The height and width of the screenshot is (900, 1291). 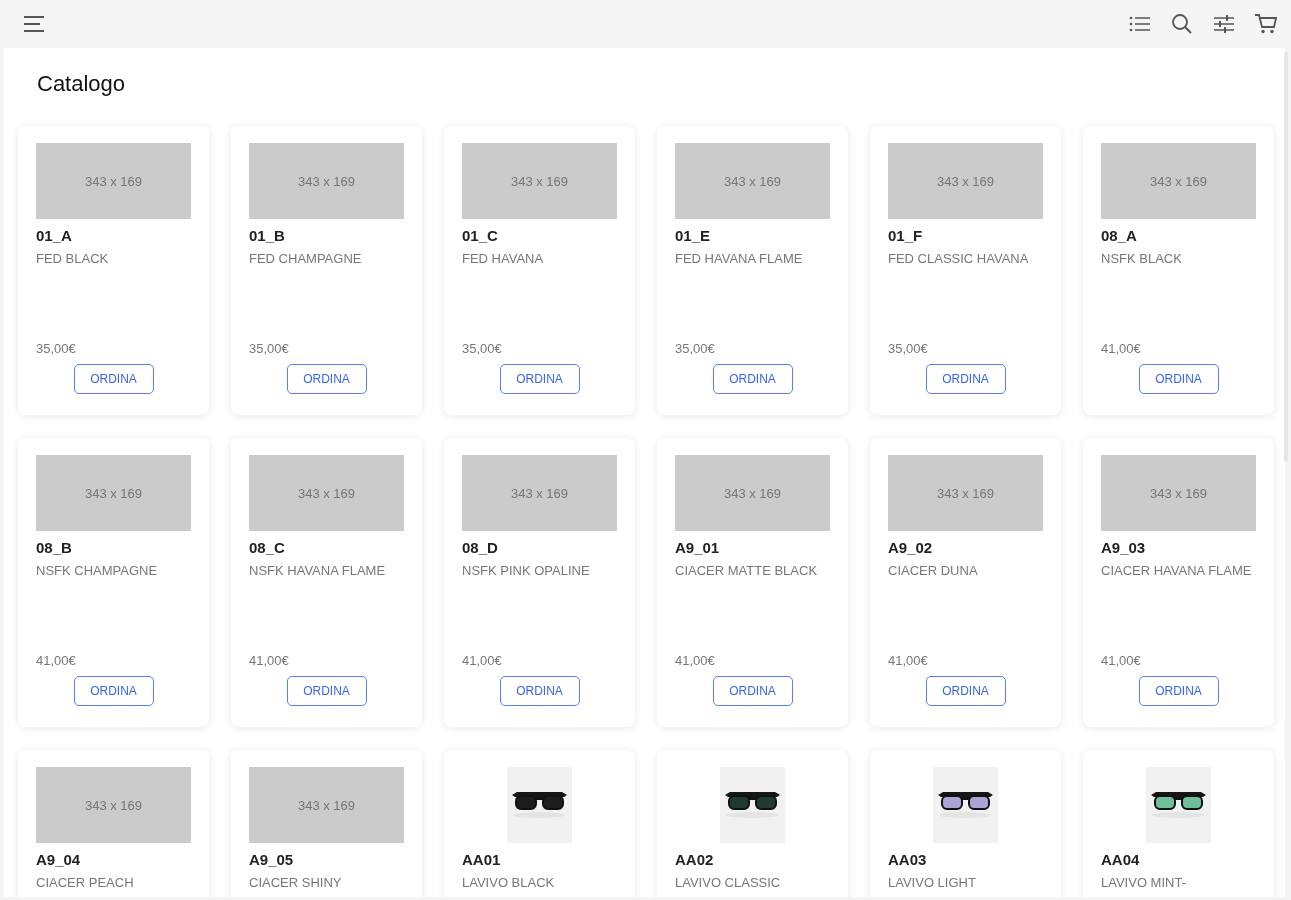 What do you see at coordinates (85, 883) in the screenshot?
I see `product-name: CIACER PEACH` at bounding box center [85, 883].